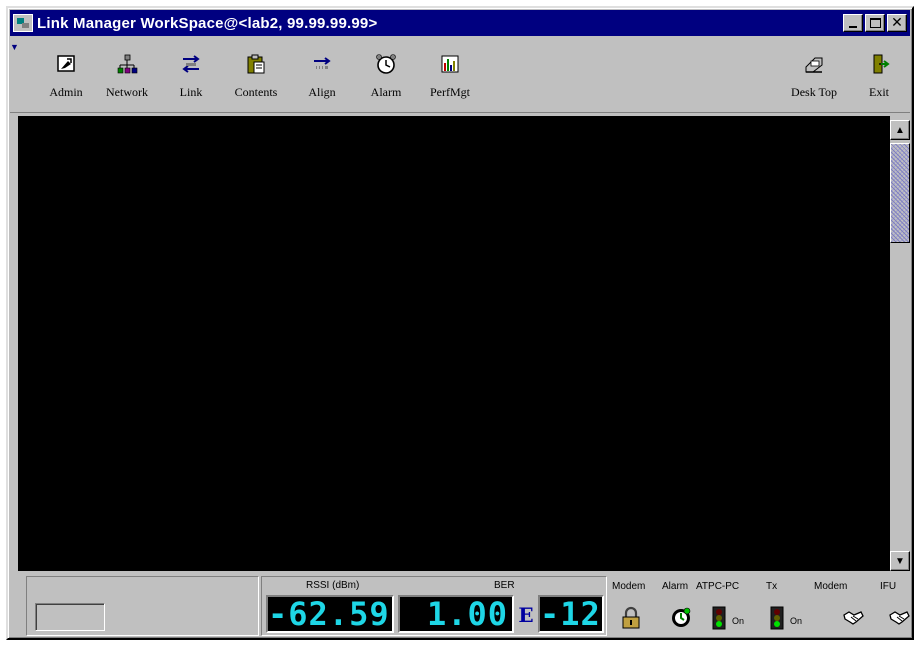  What do you see at coordinates (23, 23) in the screenshot?
I see `app-icon` at bounding box center [23, 23].